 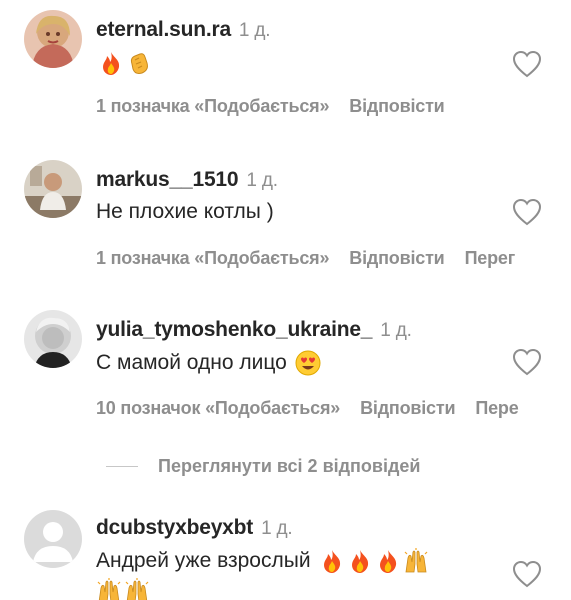 I want to click on comment-text: Не плохие котлы ), so click(x=185, y=211).